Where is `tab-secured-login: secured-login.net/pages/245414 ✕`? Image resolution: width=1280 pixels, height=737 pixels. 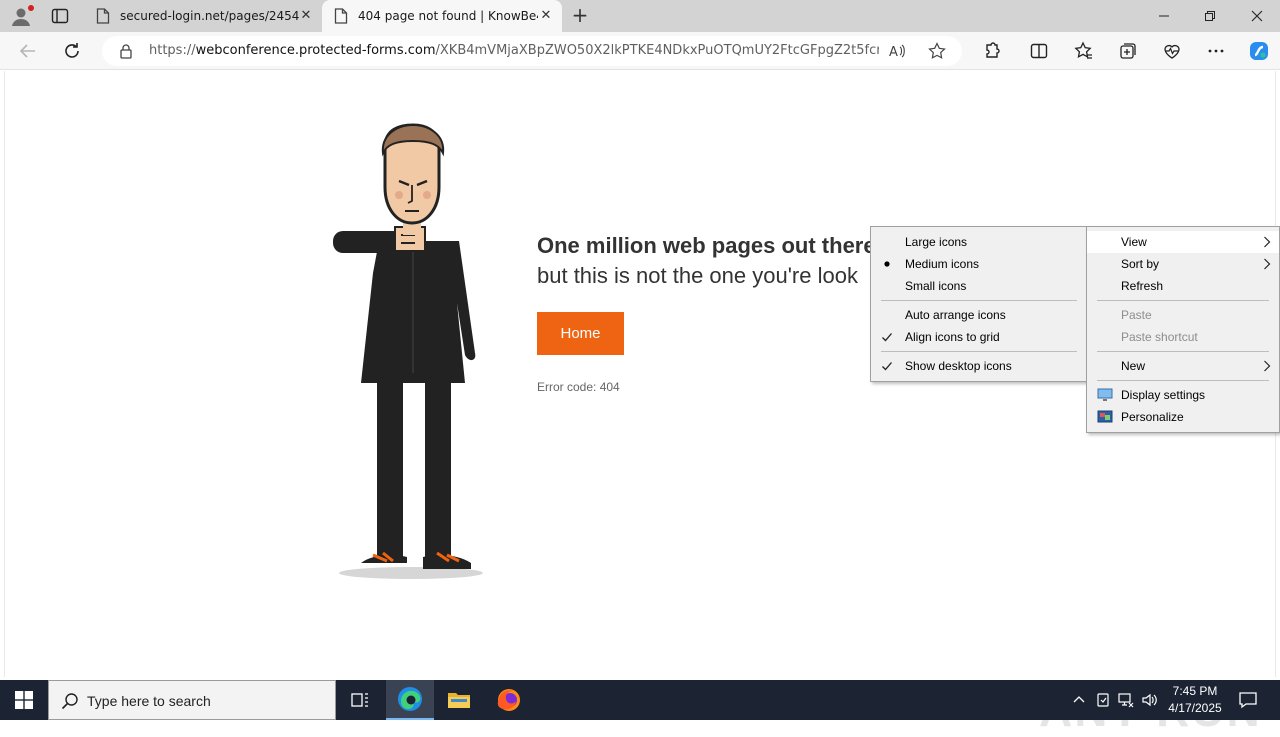 tab-secured-login: secured-login.net/pages/245414 ✕ is located at coordinates (203, 16).